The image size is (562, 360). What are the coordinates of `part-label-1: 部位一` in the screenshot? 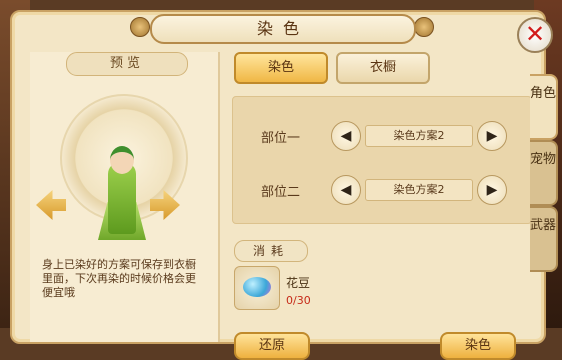 It's located at (281, 138).